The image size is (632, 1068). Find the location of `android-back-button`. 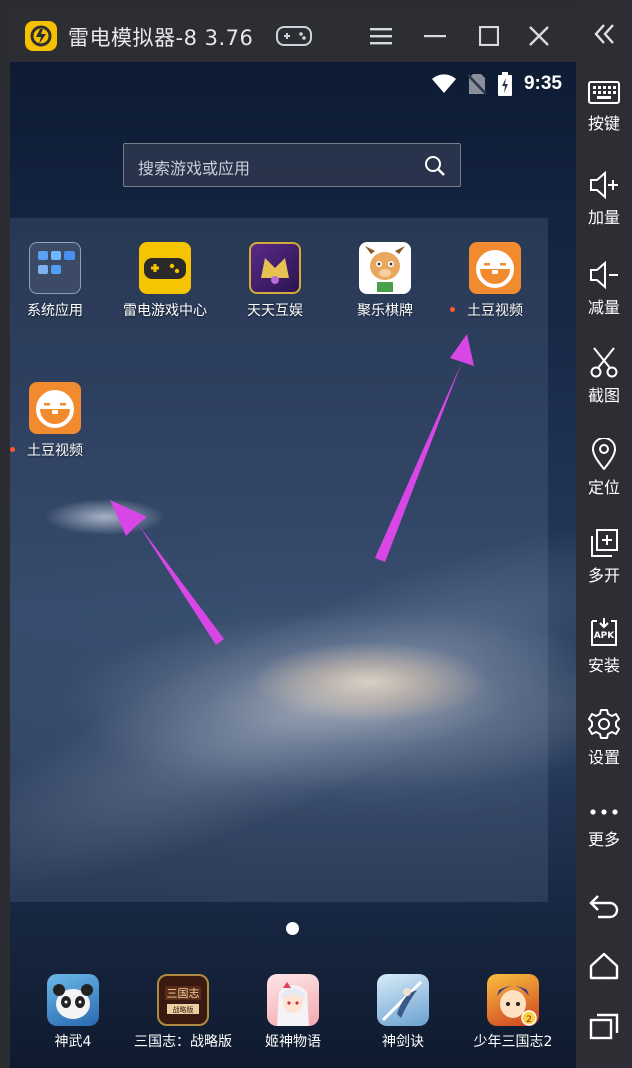

android-back-button is located at coordinates (604, 906).